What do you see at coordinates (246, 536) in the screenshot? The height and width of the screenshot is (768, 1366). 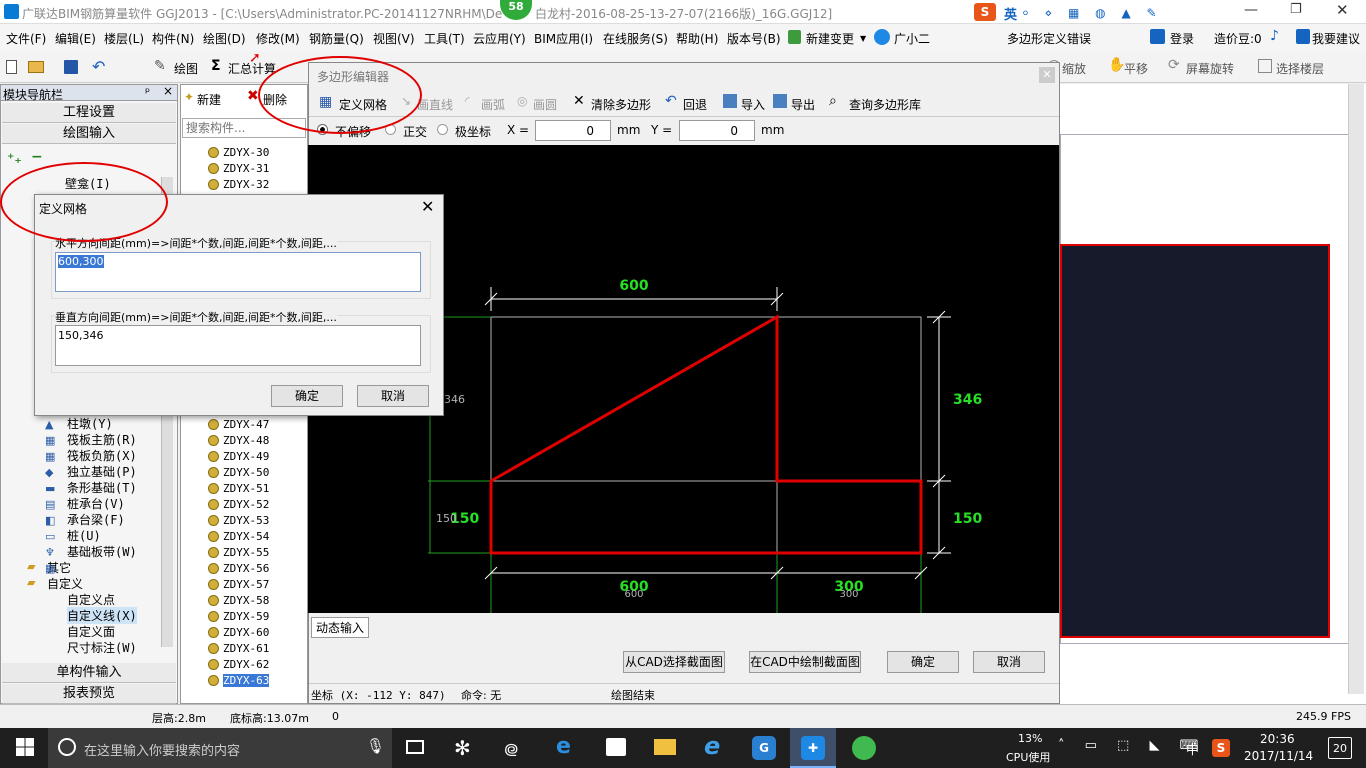 I see `list-item: ZDYX-54` at bounding box center [246, 536].